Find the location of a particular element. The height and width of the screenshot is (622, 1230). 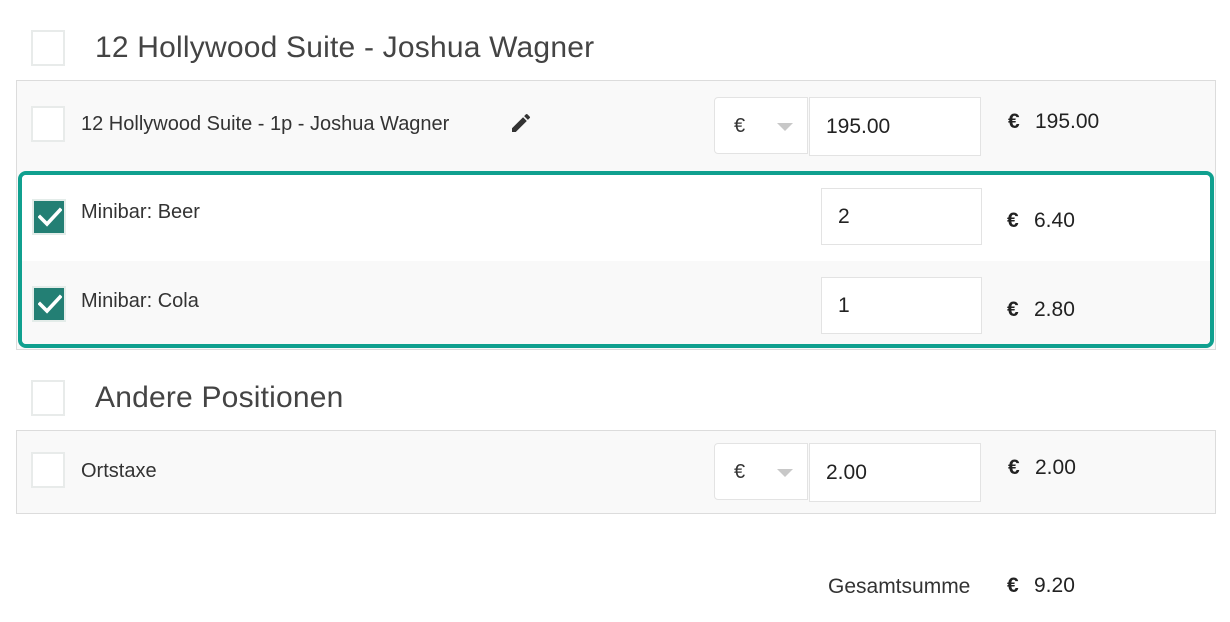

price-value: 195.00 is located at coordinates (1067, 121).